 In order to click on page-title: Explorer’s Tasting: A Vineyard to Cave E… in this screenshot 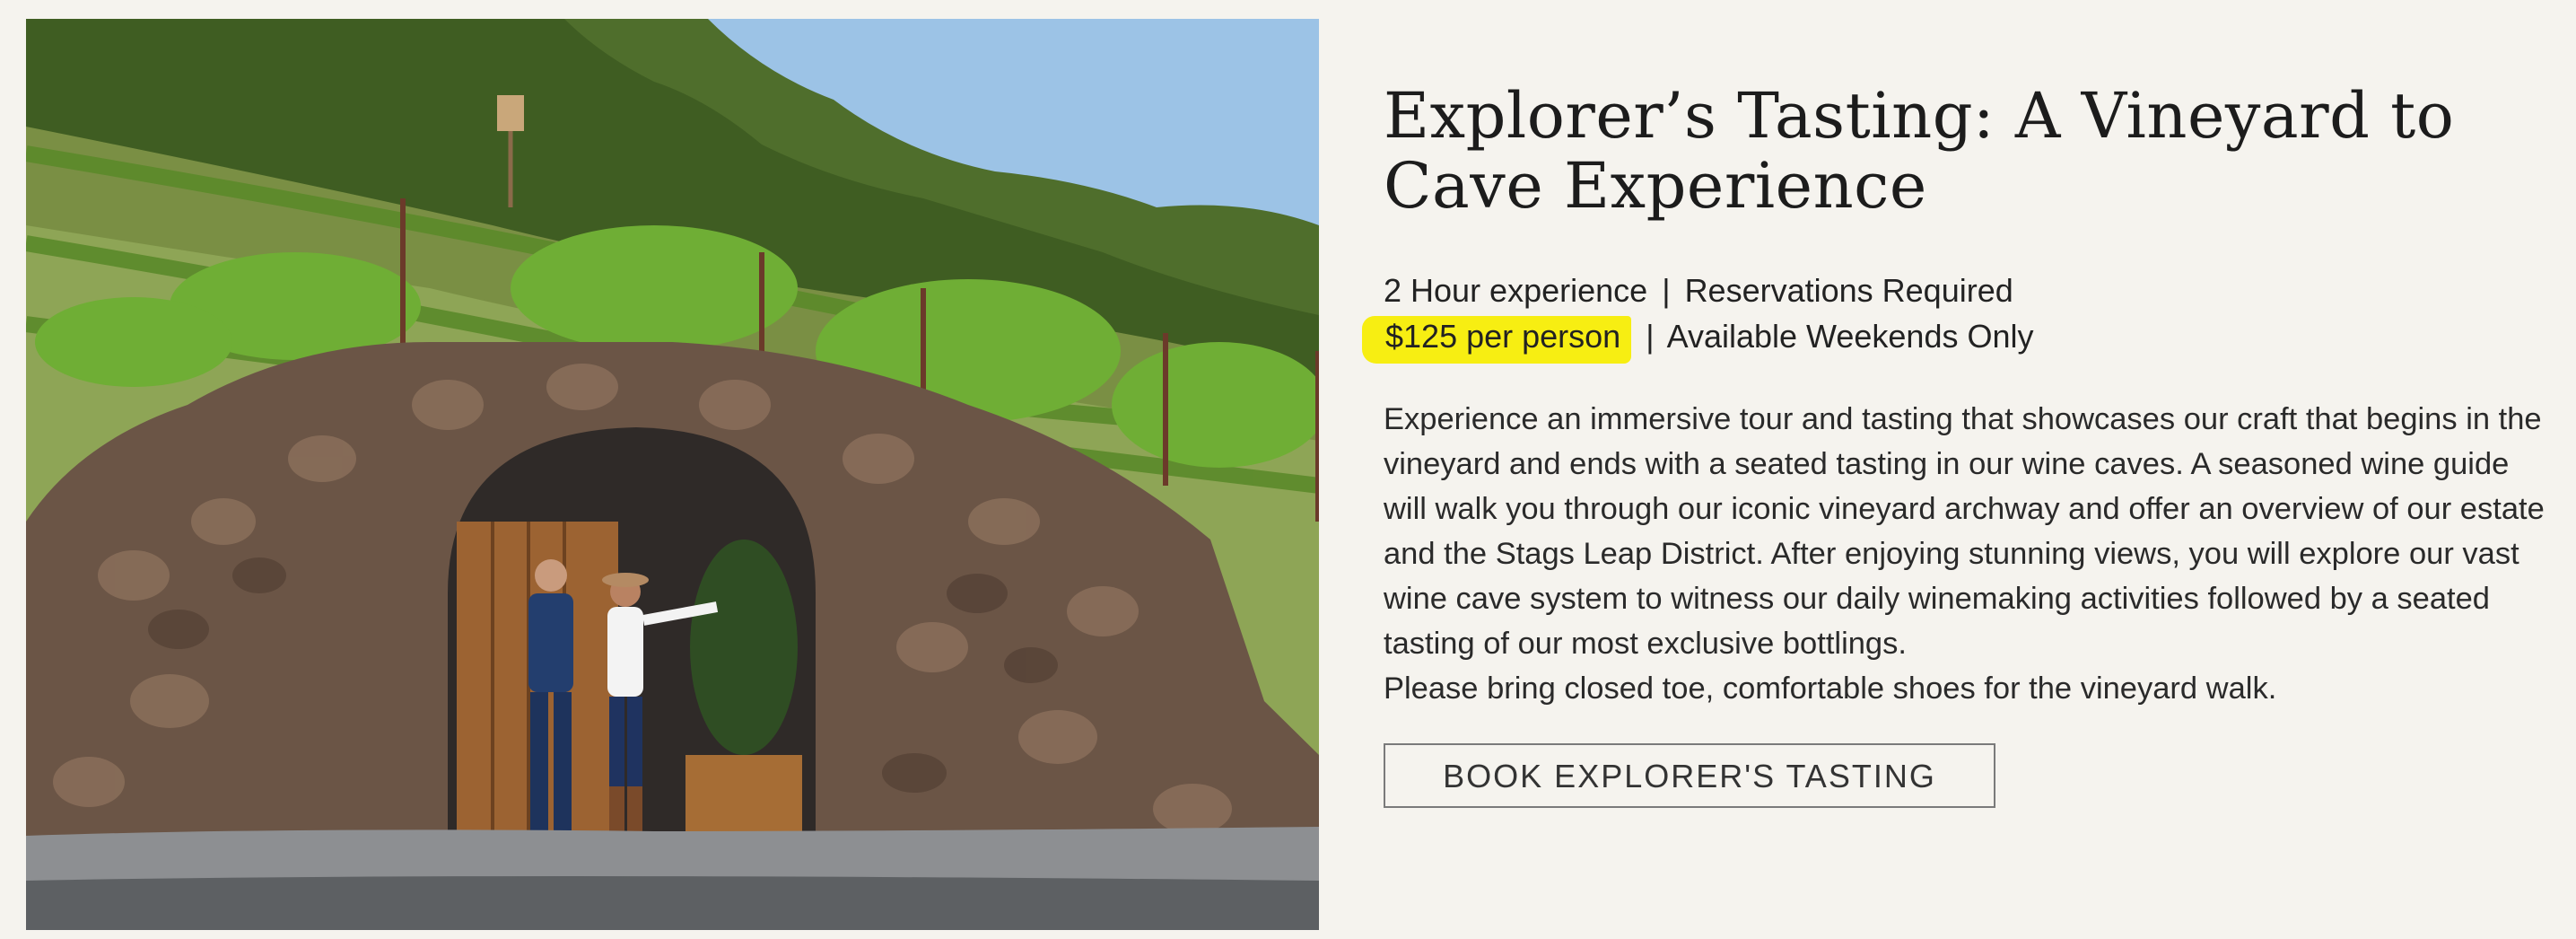, I will do `click(1920, 151)`.